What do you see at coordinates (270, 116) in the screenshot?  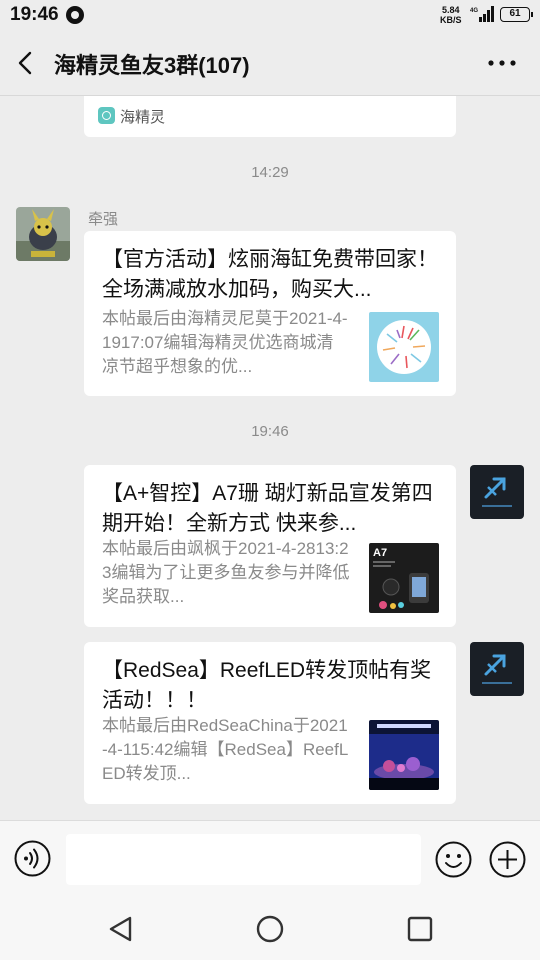 I see `link-card-partial: 海精灵` at bounding box center [270, 116].